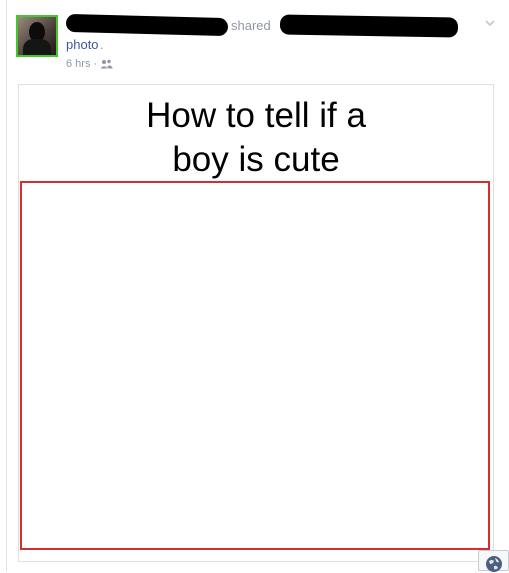 This screenshot has width=509, height=573. Describe the element at coordinates (82, 44) in the screenshot. I see `photo-link: photo` at that location.